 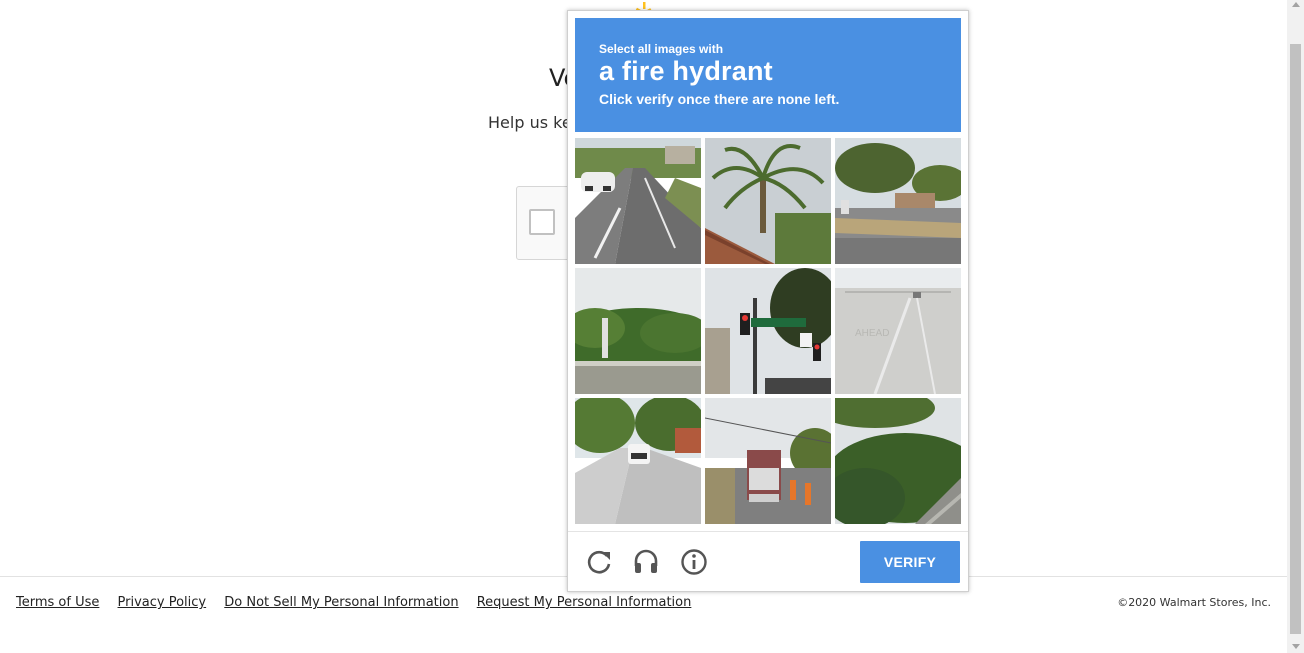 What do you see at coordinates (898, 331) in the screenshot?
I see `captcha-tile-concrete-highway: AHEAD` at bounding box center [898, 331].